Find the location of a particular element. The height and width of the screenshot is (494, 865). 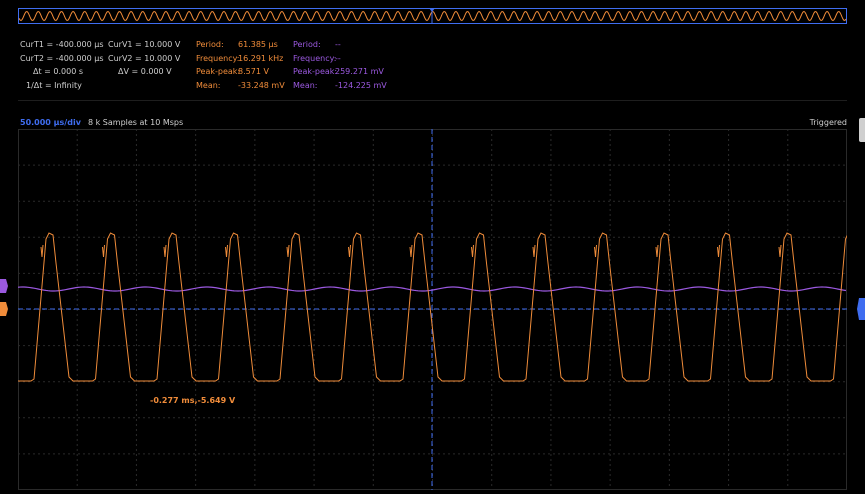

timebase-readout: 50.000 µs/div is located at coordinates (50, 122).